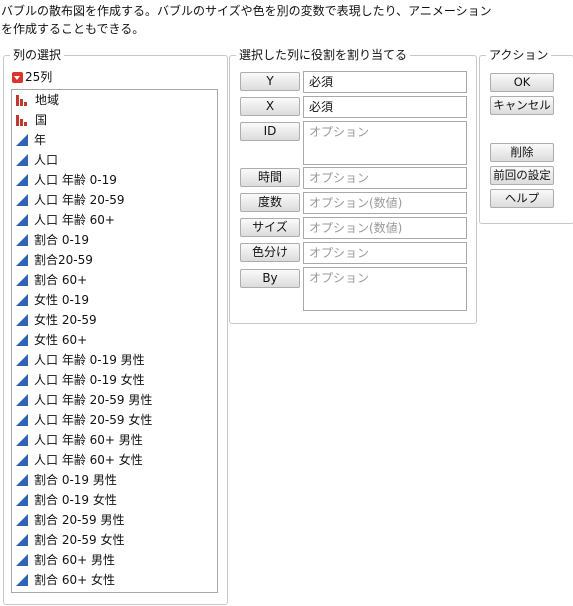  I want to click on column-list-item: 年, so click(114, 140).